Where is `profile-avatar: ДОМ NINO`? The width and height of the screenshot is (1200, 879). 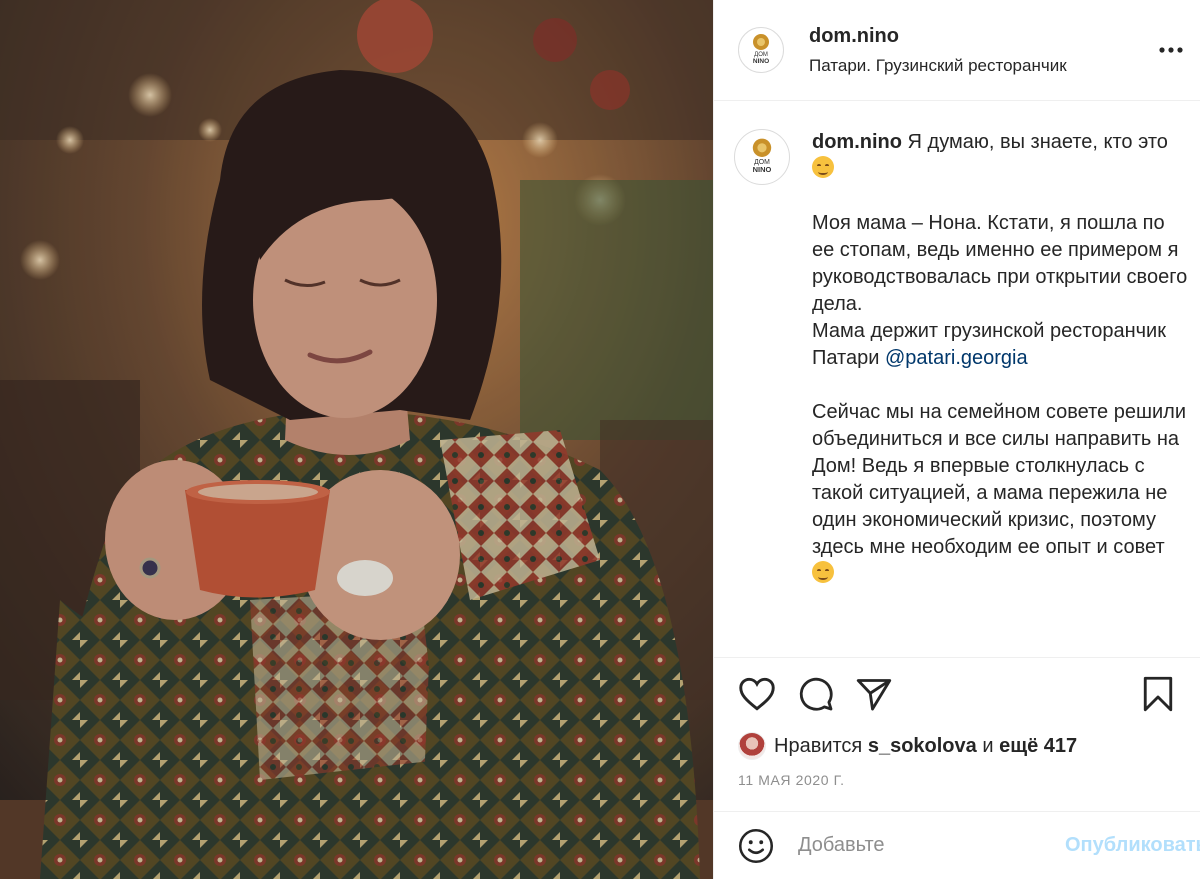 profile-avatar: ДОМ NINO is located at coordinates (761, 50).